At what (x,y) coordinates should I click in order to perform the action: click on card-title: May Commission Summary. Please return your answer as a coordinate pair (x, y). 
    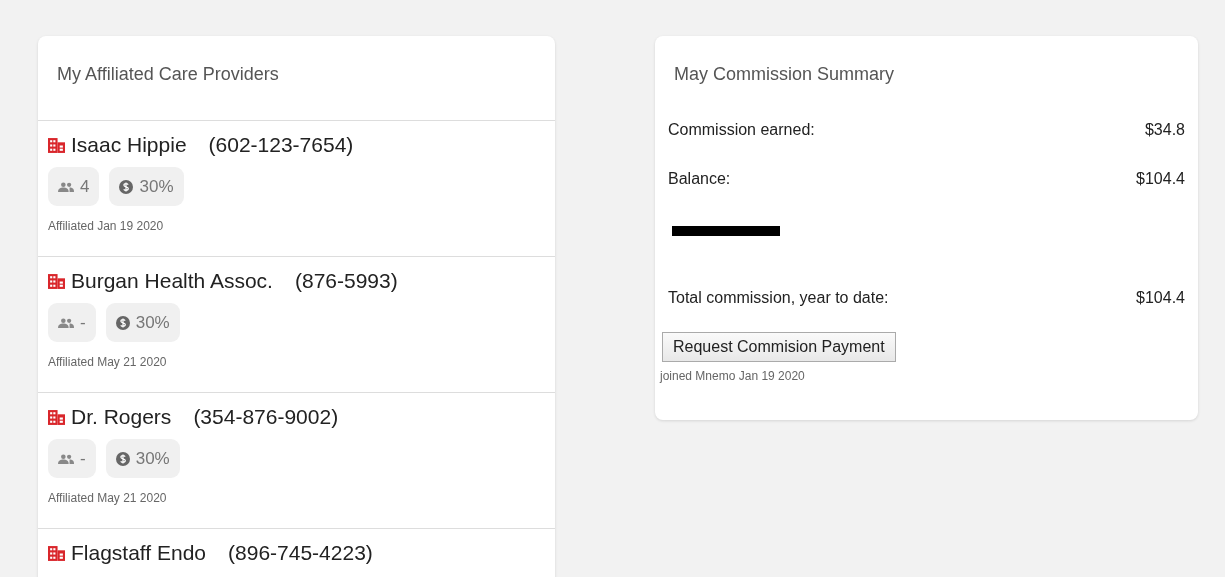
    Looking at the image, I should click on (784, 74).